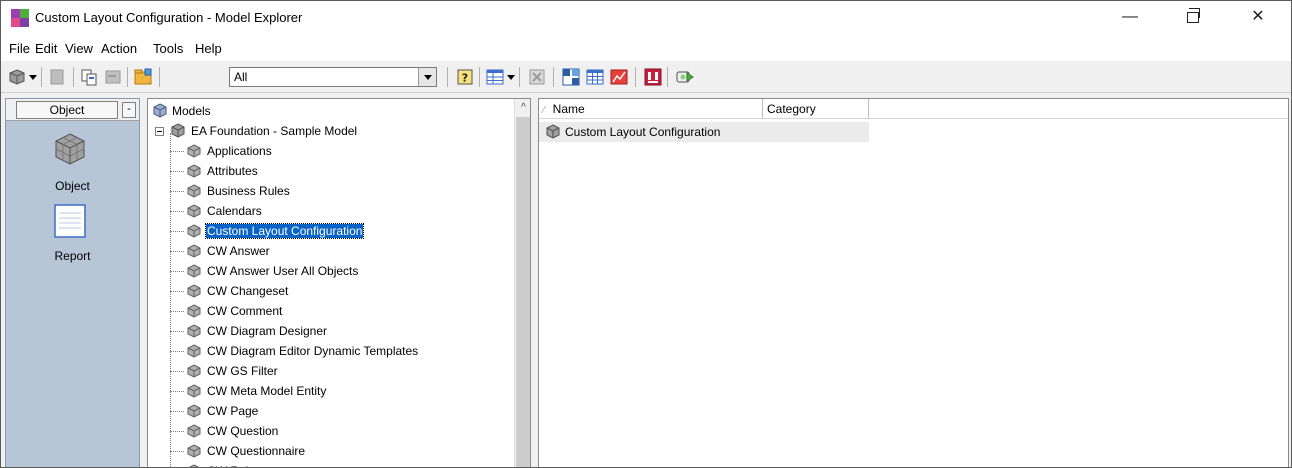 This screenshot has width=1292, height=468. I want to click on model-icon, so click(17, 77).